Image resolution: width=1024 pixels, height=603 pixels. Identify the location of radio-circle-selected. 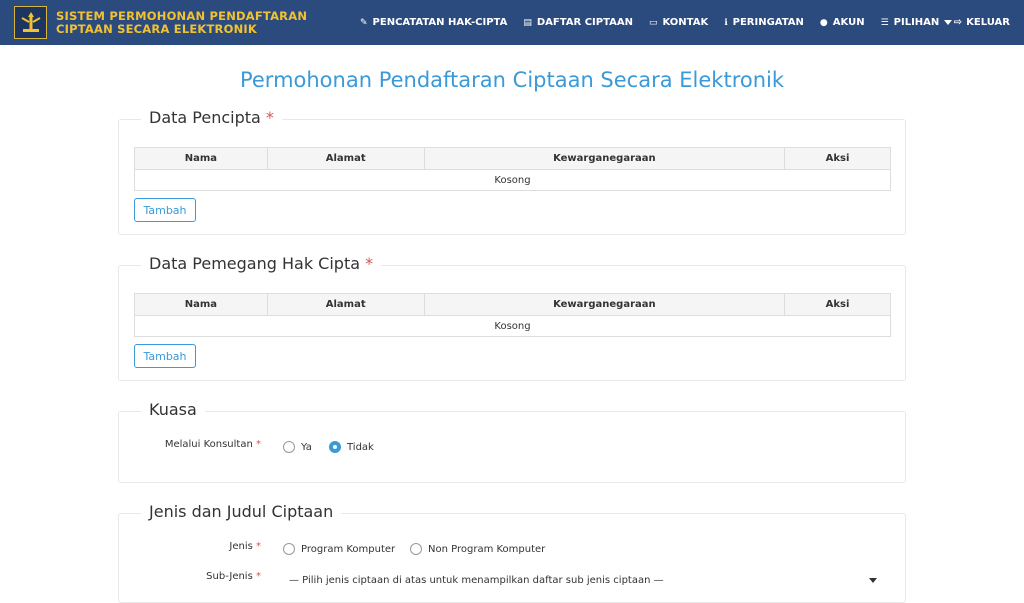
(335, 447).